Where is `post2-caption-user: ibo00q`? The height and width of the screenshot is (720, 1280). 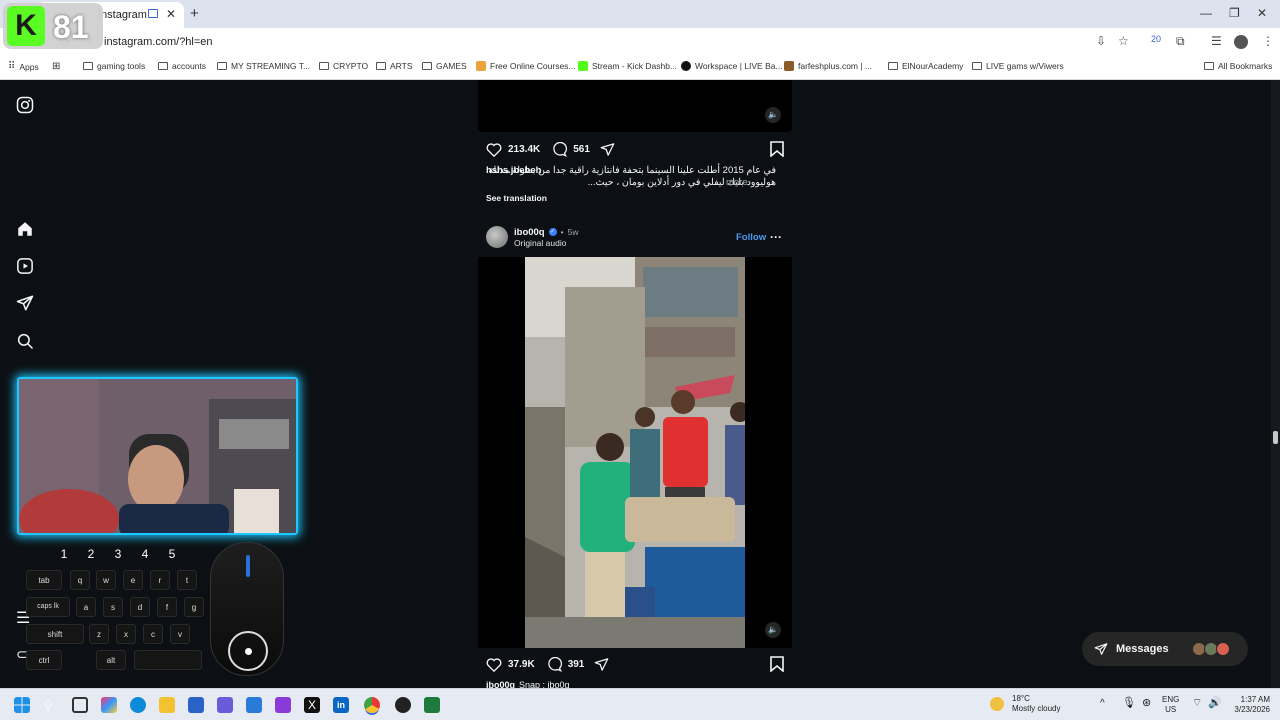
post2-caption-user: ibo00q is located at coordinates (500, 684).